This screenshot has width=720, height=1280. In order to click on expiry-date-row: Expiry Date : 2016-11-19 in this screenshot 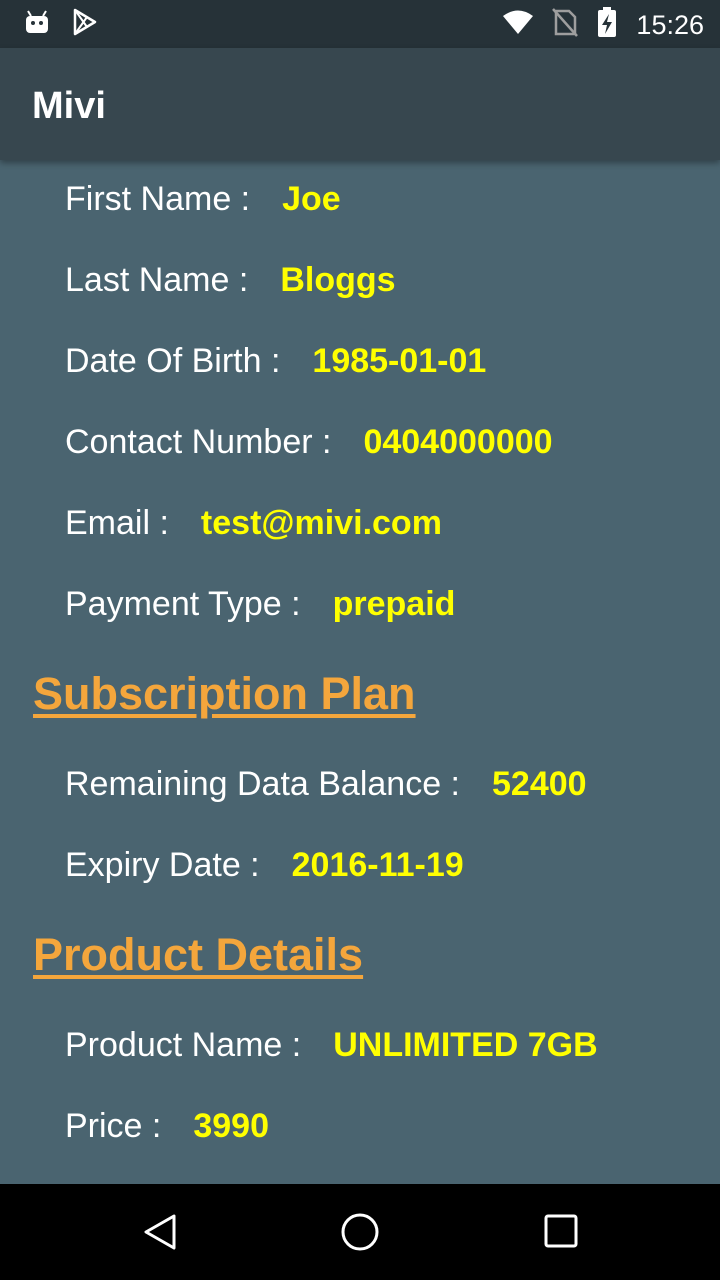, I will do `click(264, 871)`.